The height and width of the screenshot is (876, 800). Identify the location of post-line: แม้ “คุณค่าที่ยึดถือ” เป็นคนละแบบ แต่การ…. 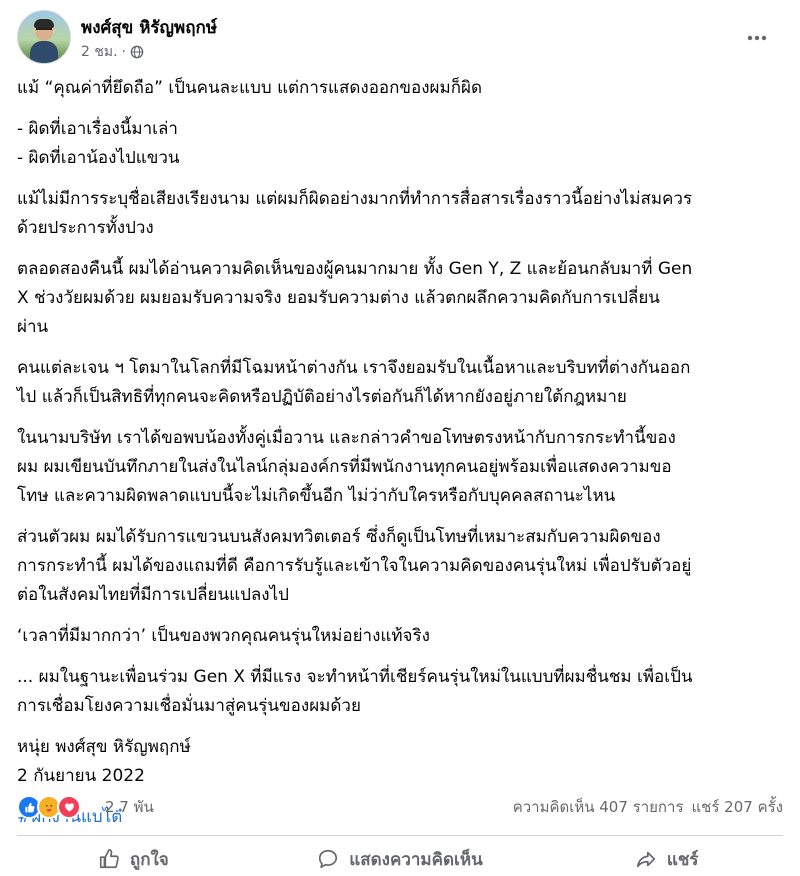
(250, 88).